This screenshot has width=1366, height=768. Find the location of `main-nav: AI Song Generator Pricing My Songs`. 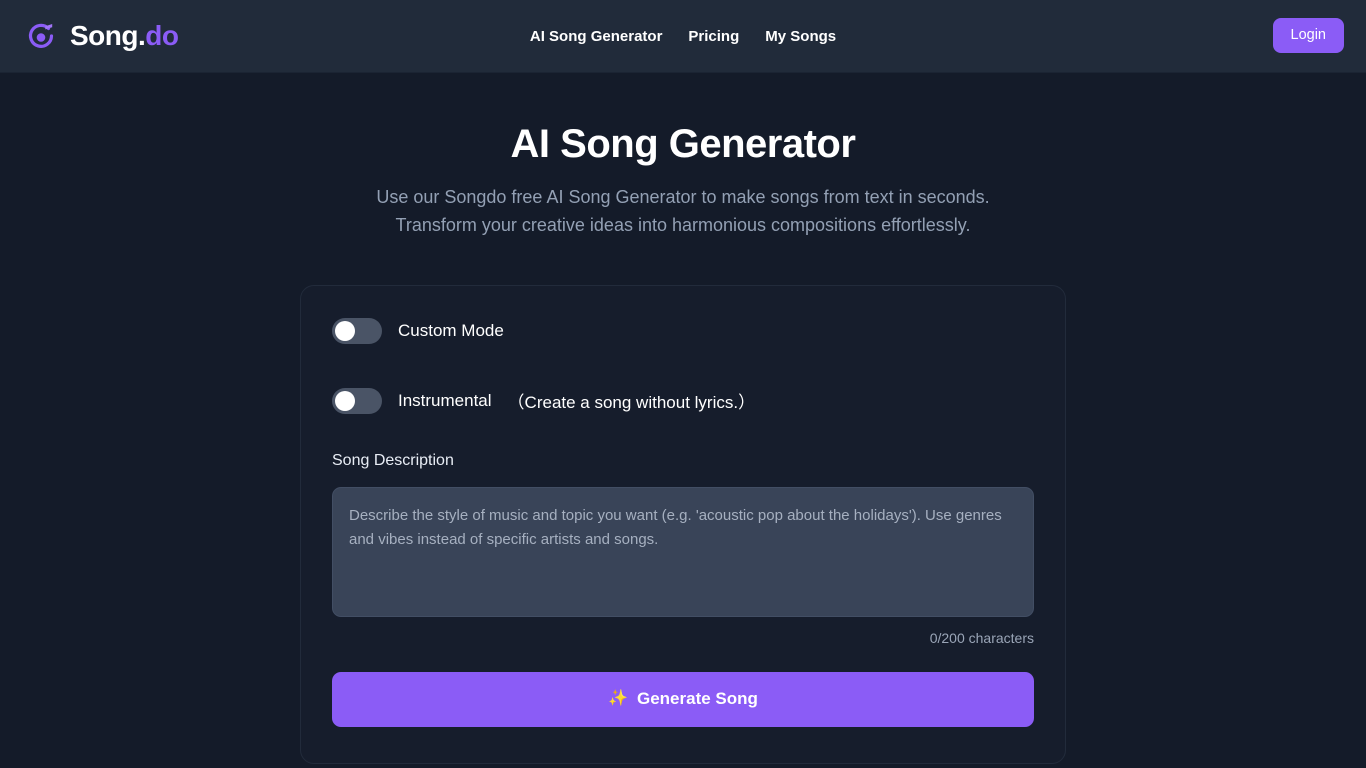

main-nav: AI Song Generator Pricing My Songs is located at coordinates (683, 36).